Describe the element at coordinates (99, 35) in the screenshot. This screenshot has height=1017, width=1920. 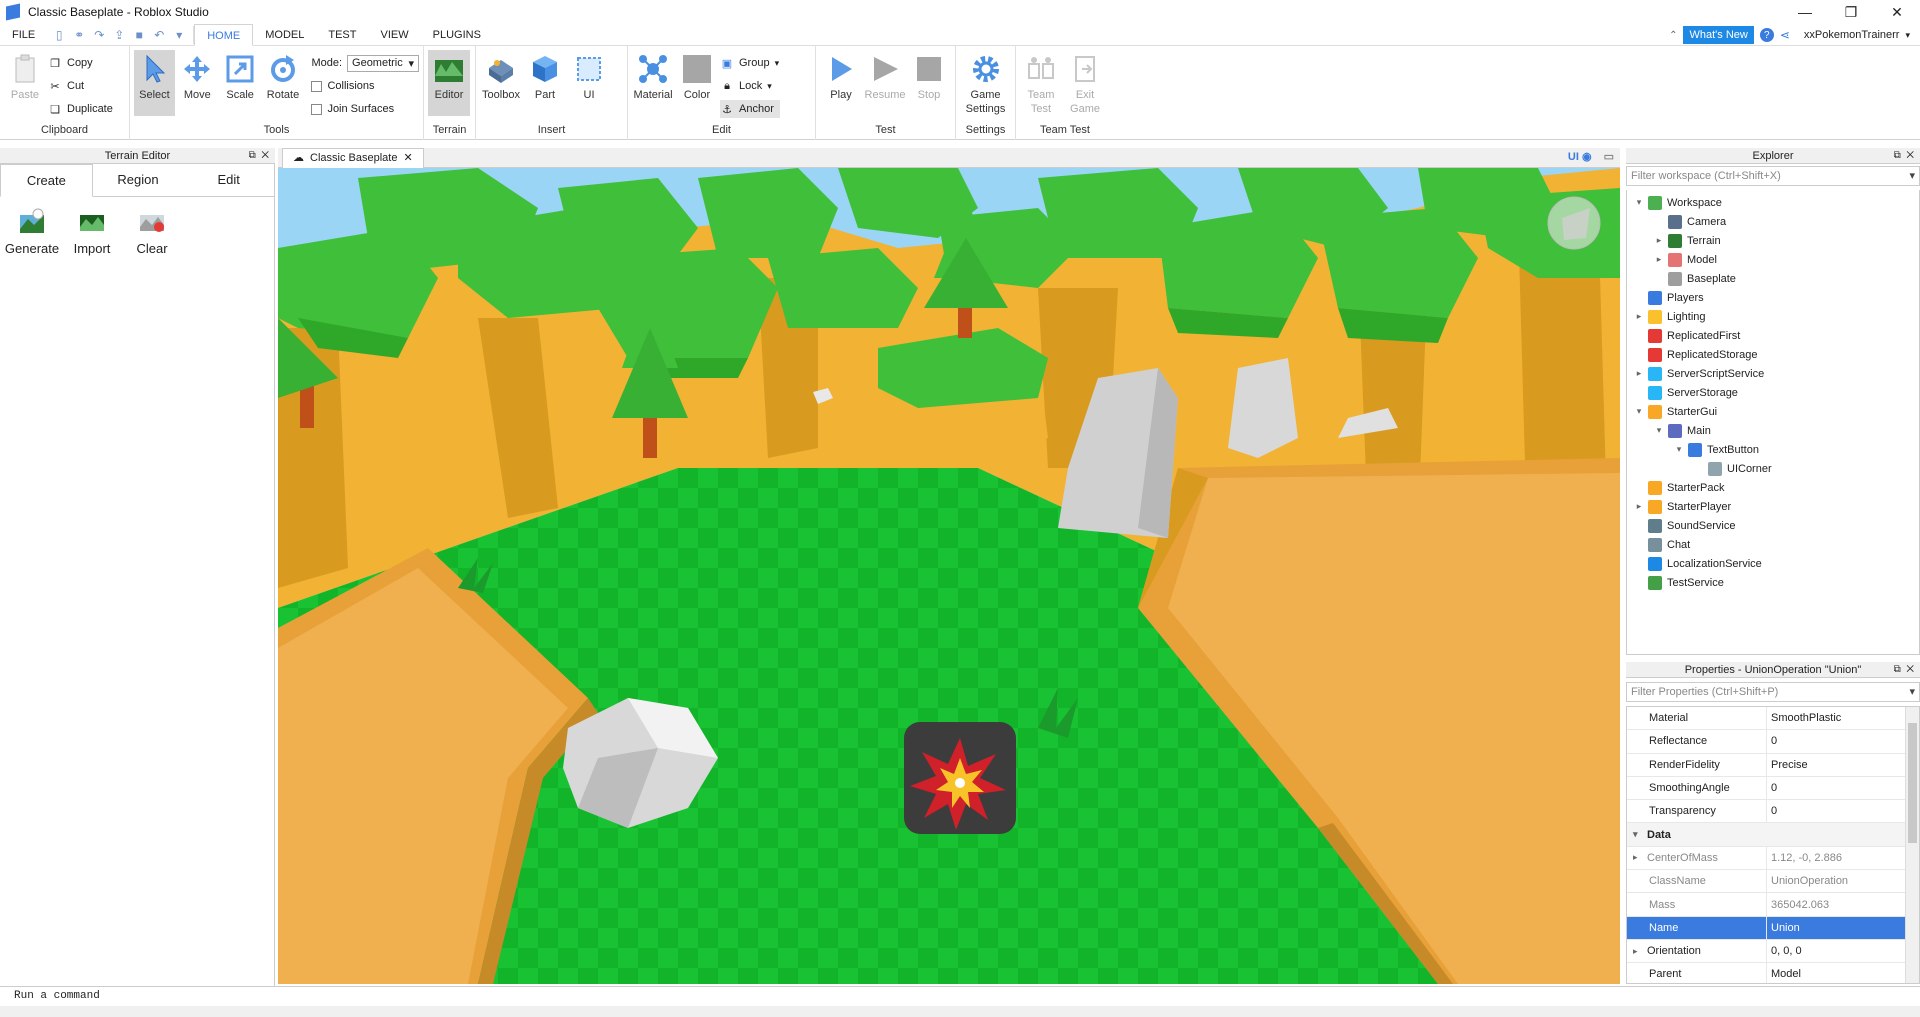
I see `redo-icon: ↷` at that location.